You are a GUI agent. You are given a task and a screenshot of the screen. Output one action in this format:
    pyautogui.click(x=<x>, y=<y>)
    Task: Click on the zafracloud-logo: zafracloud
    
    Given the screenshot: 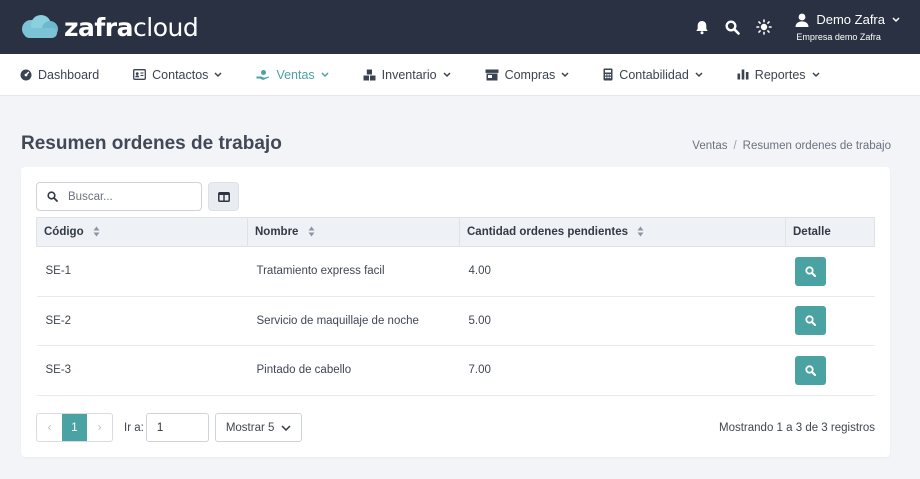 What is the action you would take?
    pyautogui.click(x=109, y=27)
    